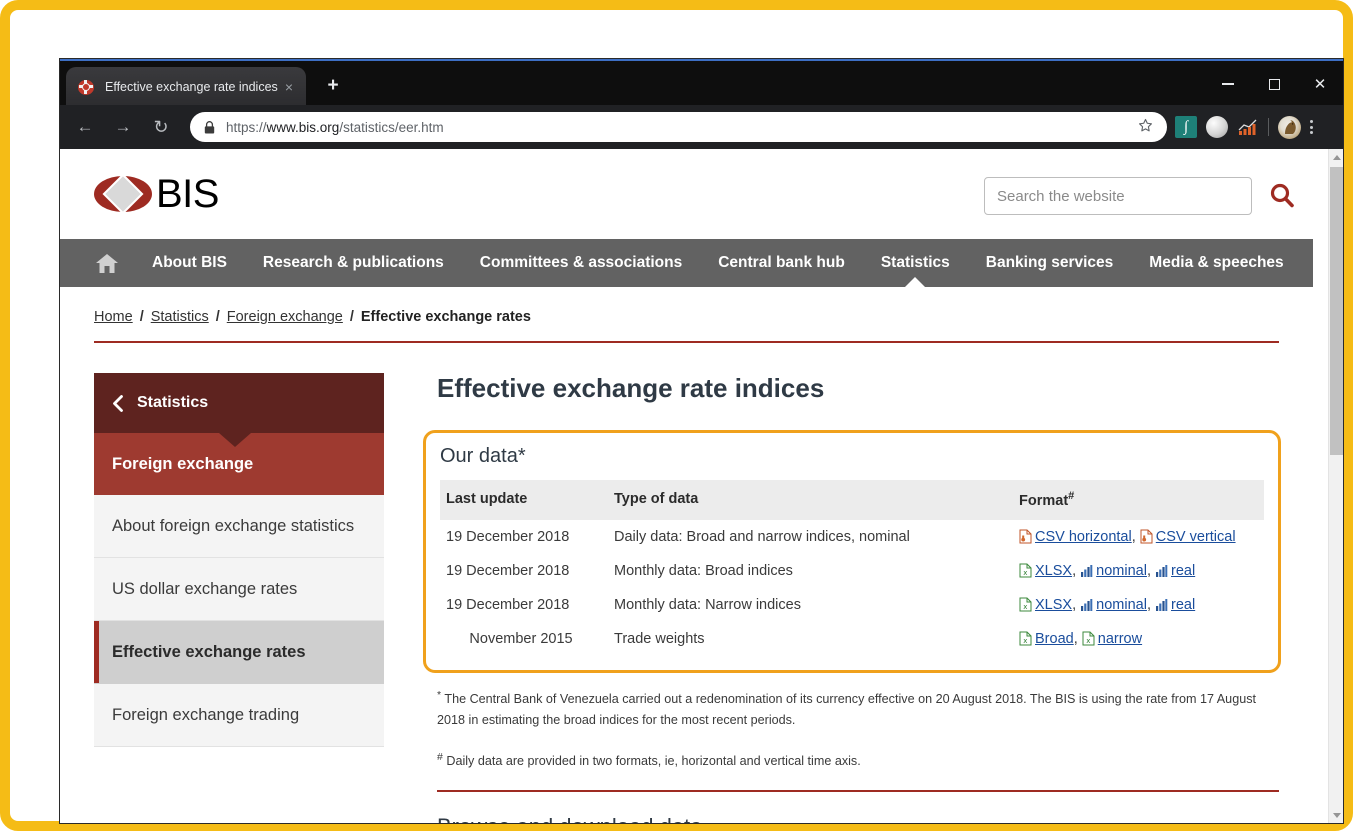  What do you see at coordinates (161, 127) in the screenshot?
I see `reload-button: ↻` at bounding box center [161, 127].